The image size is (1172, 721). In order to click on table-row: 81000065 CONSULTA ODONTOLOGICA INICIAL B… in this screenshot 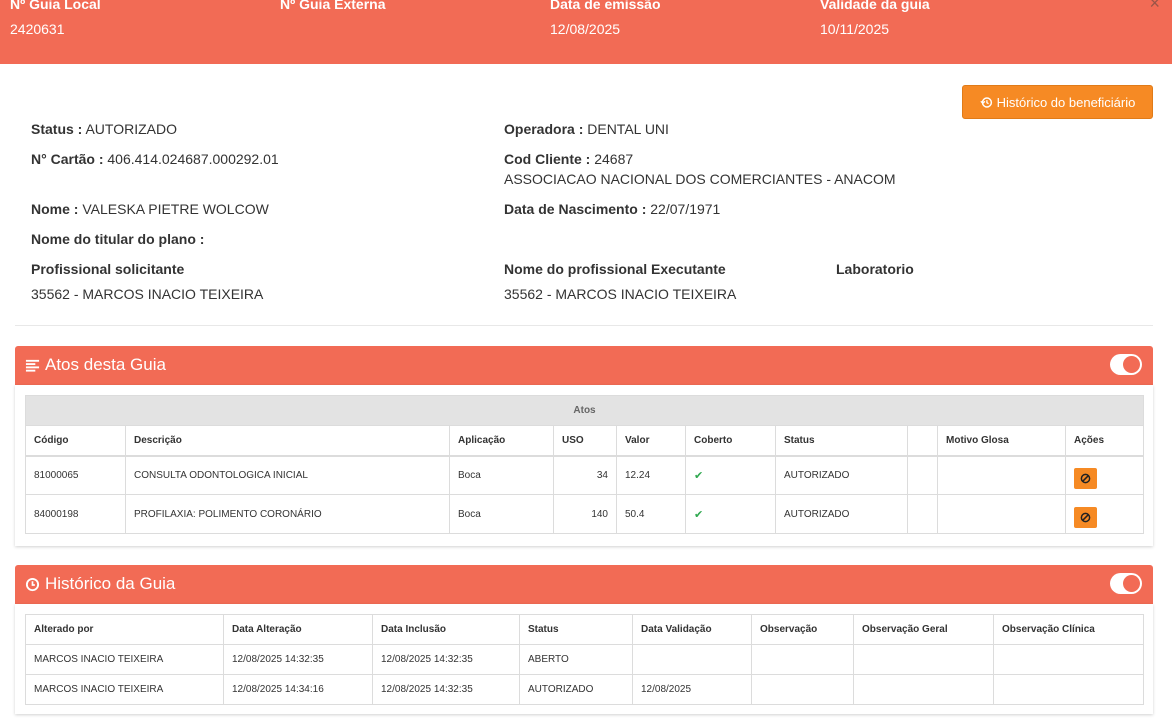, I will do `click(585, 475)`.